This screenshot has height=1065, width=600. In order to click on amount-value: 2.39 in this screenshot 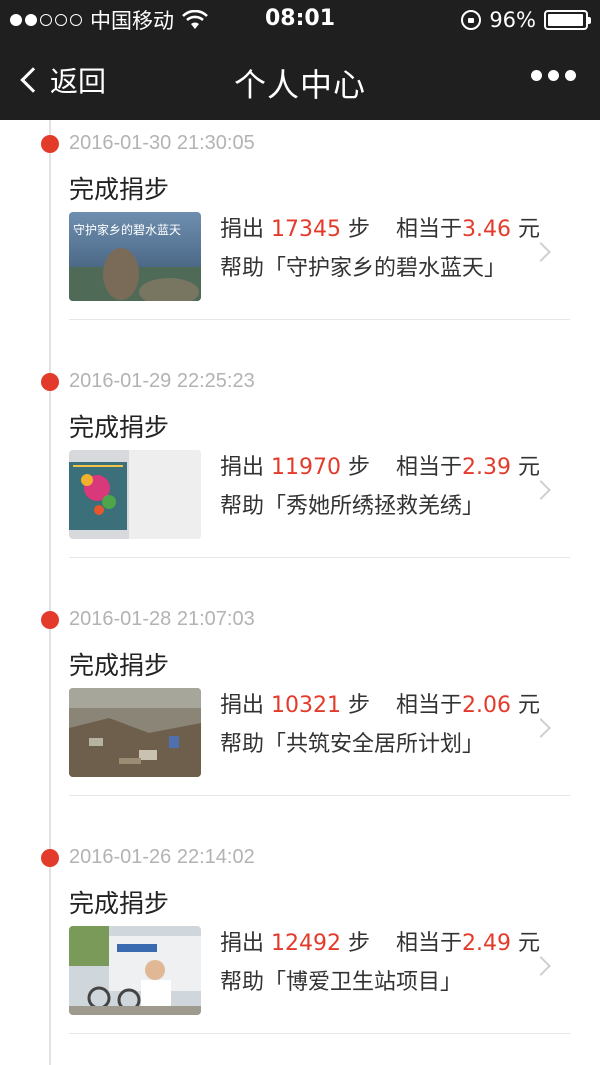, I will do `click(487, 467)`.